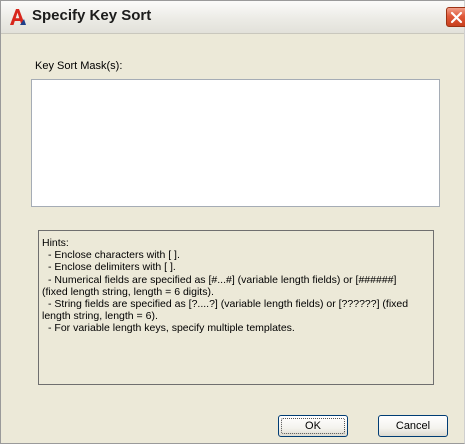 This screenshot has width=465, height=444. What do you see at coordinates (114, 255) in the screenshot?
I see `hint-line: - Enclose characters with [ ].` at bounding box center [114, 255].